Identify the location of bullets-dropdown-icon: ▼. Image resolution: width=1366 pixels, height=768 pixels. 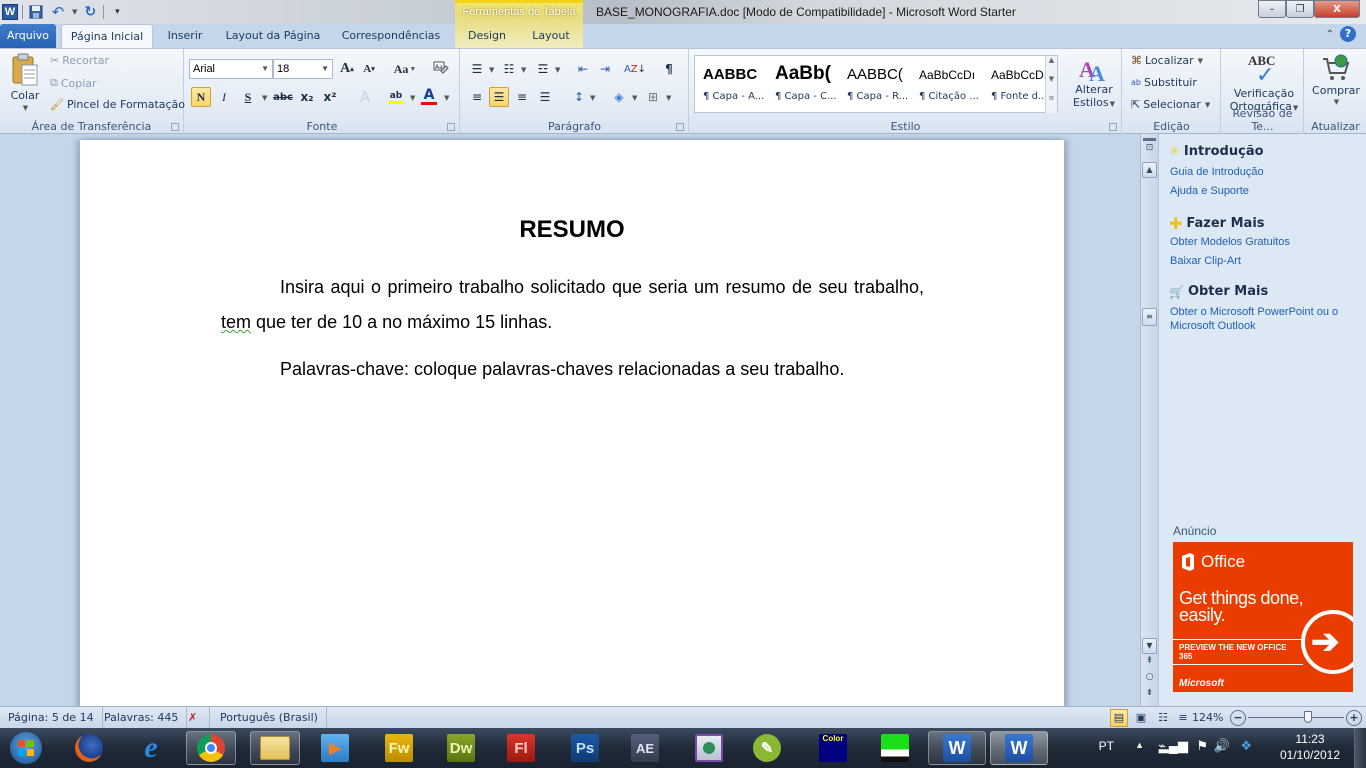
(491, 70).